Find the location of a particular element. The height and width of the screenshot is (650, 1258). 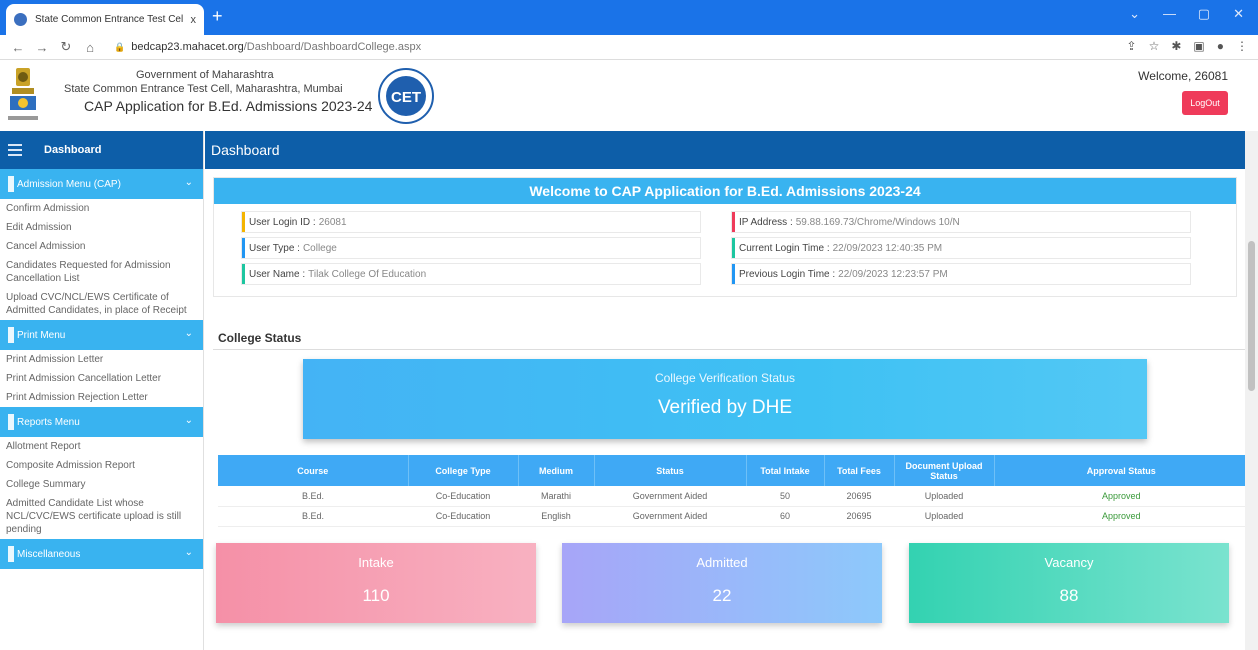

page-scrollbar is located at coordinates (1251, 390).